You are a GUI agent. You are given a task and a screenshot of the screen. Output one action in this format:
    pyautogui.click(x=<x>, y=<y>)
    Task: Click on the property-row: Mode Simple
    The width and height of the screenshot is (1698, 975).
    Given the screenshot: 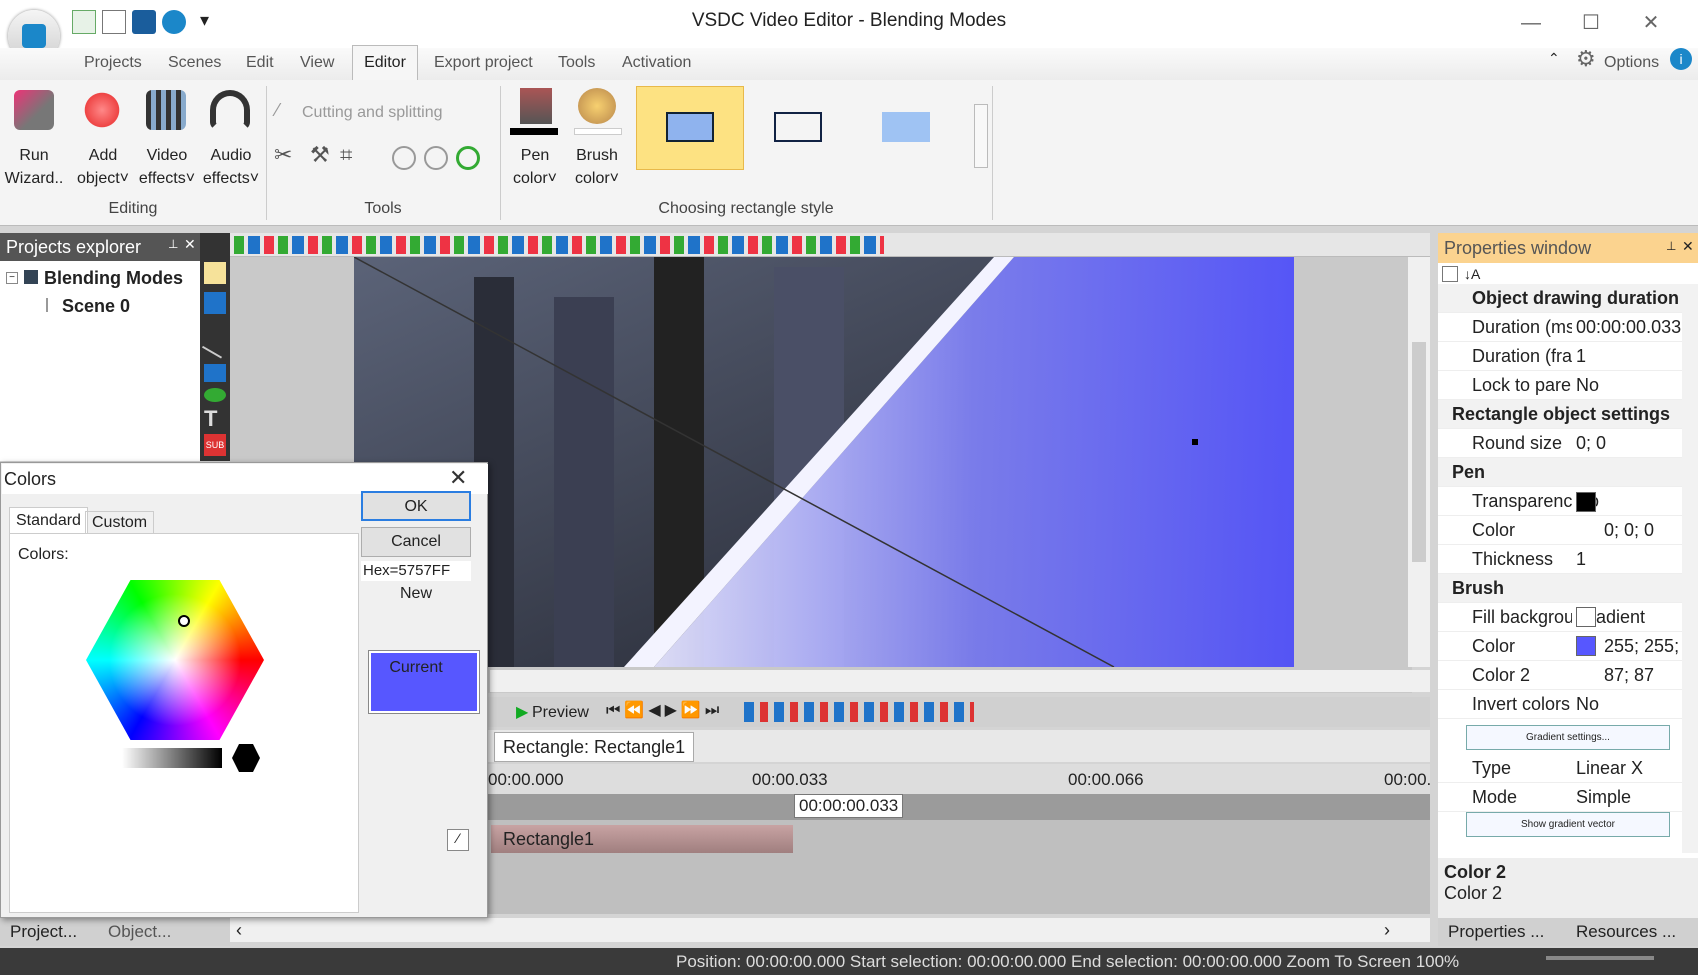 What is the action you would take?
    pyautogui.click(x=1568, y=797)
    